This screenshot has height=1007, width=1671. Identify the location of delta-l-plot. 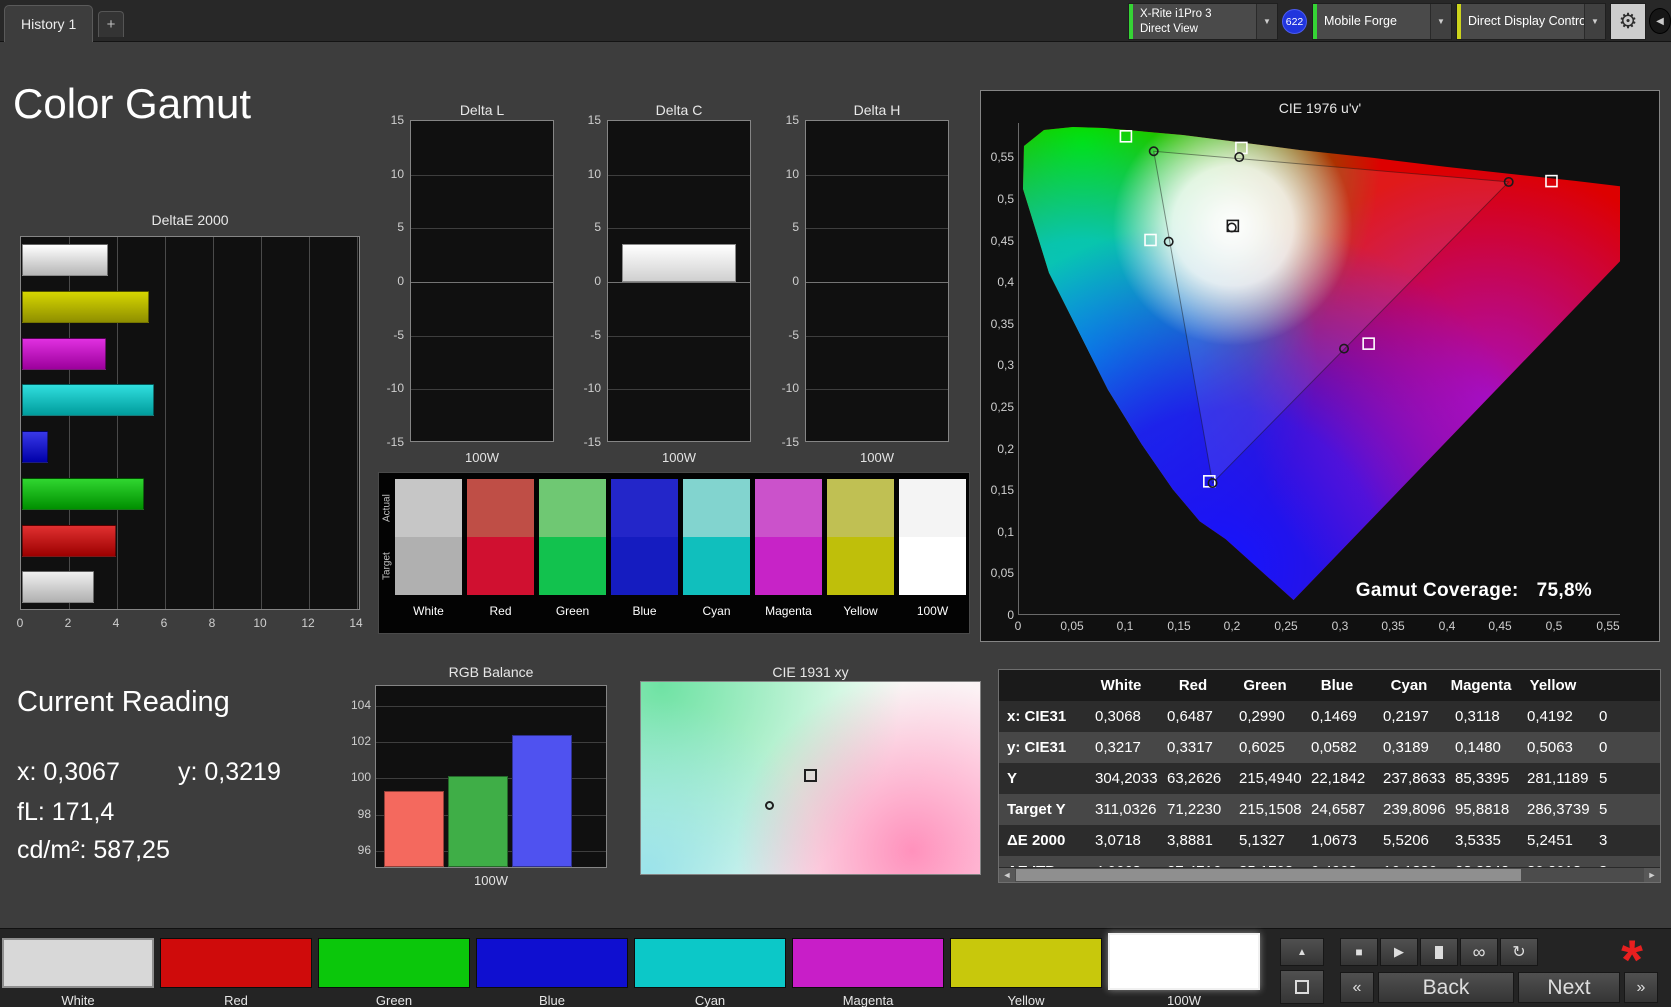
(482, 281).